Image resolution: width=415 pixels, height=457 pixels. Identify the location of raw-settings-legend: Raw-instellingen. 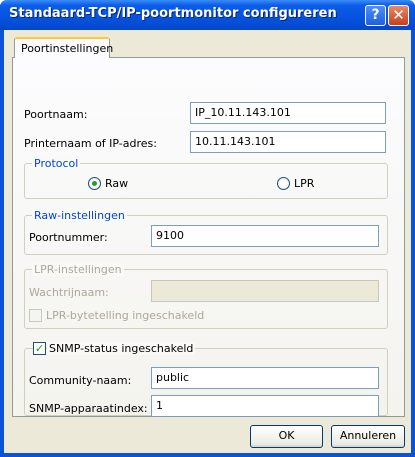
(79, 215).